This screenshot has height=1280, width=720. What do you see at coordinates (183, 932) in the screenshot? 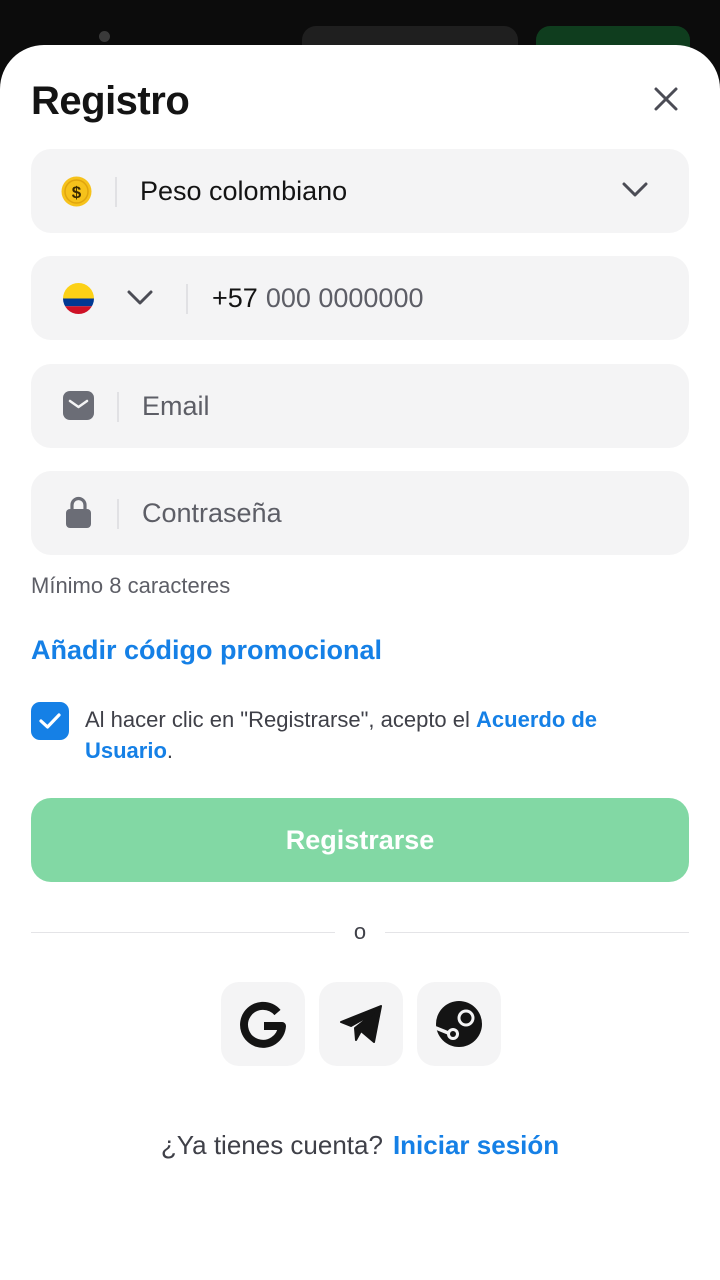
I see `divider-left` at bounding box center [183, 932].